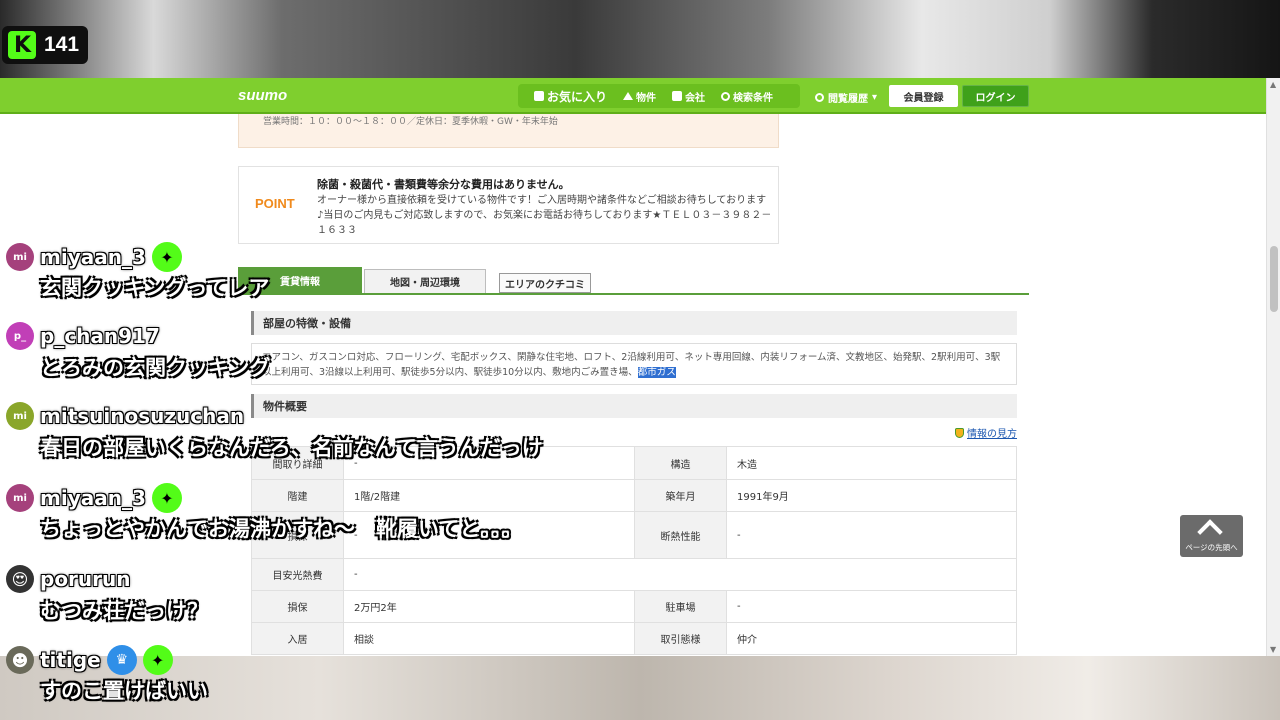 This screenshot has width=1280, height=720. Describe the element at coordinates (539, 96) in the screenshot. I see `favorites-icon` at that location.